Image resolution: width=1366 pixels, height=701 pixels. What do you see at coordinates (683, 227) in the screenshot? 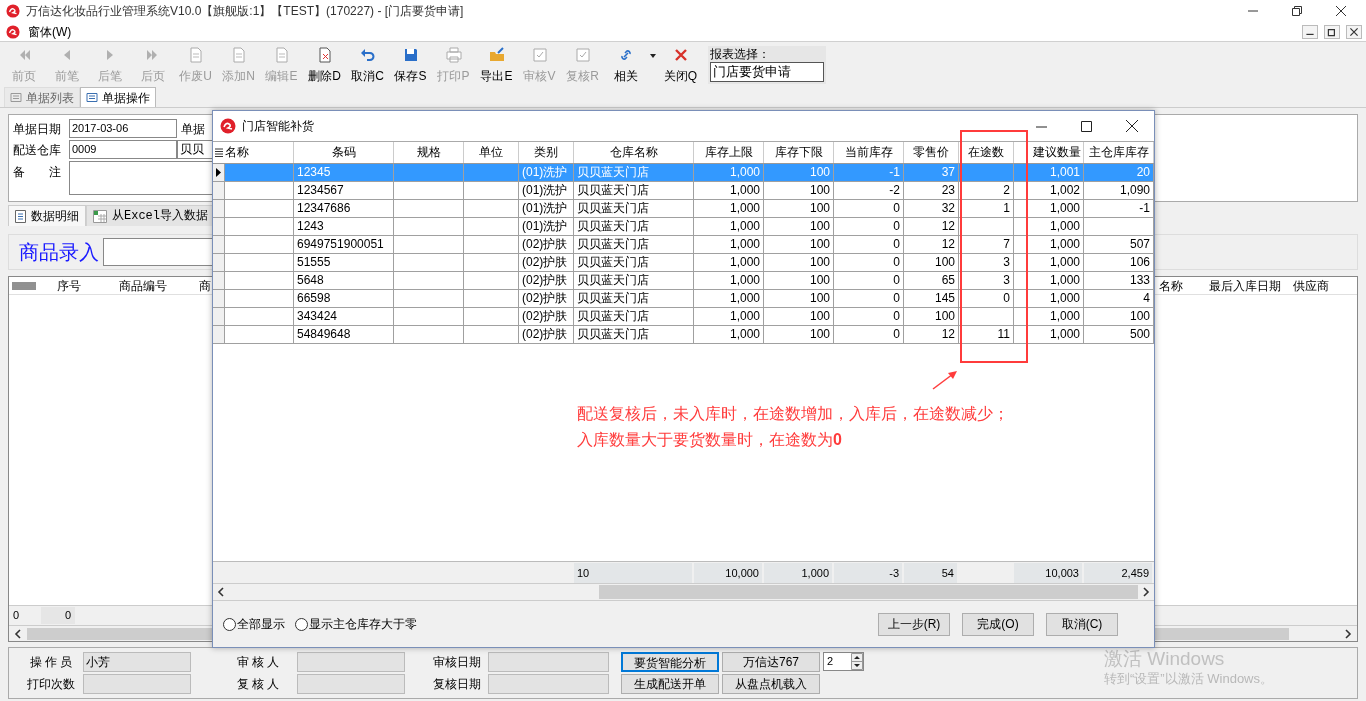
I see `table-row: 1243 (01)洗护 贝贝蓝天门店 1,000 100 0 12 1,000` at bounding box center [683, 227].